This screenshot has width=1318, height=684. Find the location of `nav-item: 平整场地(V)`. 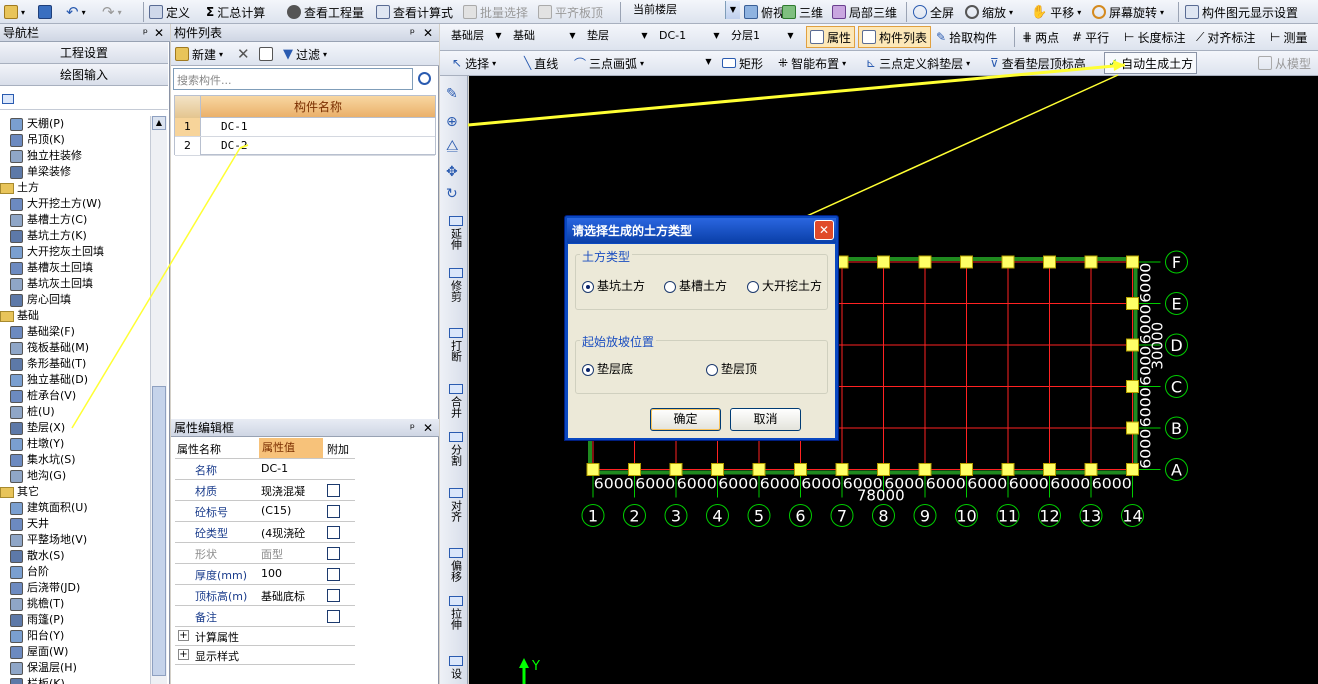

nav-item: 平整场地(V) is located at coordinates (48, 540).